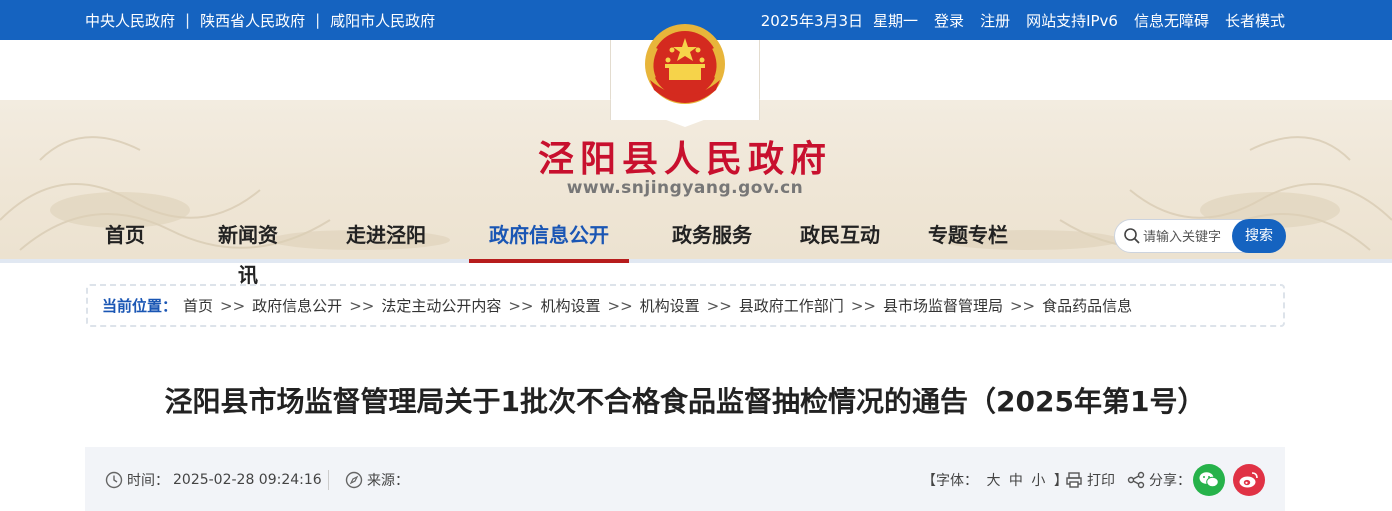 The height and width of the screenshot is (511, 1392). What do you see at coordinates (247, 480) in the screenshot?
I see `time-value: 2025-02-28 09:24:16` at bounding box center [247, 480].